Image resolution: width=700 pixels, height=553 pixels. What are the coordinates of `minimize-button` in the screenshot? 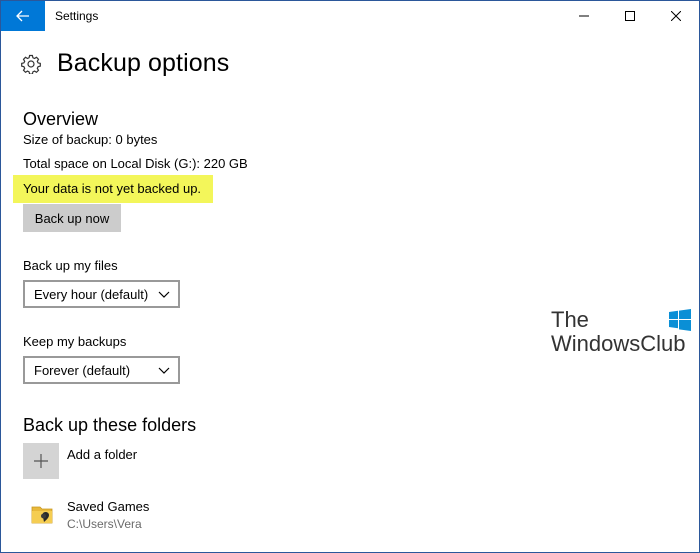 It's located at (584, 16).